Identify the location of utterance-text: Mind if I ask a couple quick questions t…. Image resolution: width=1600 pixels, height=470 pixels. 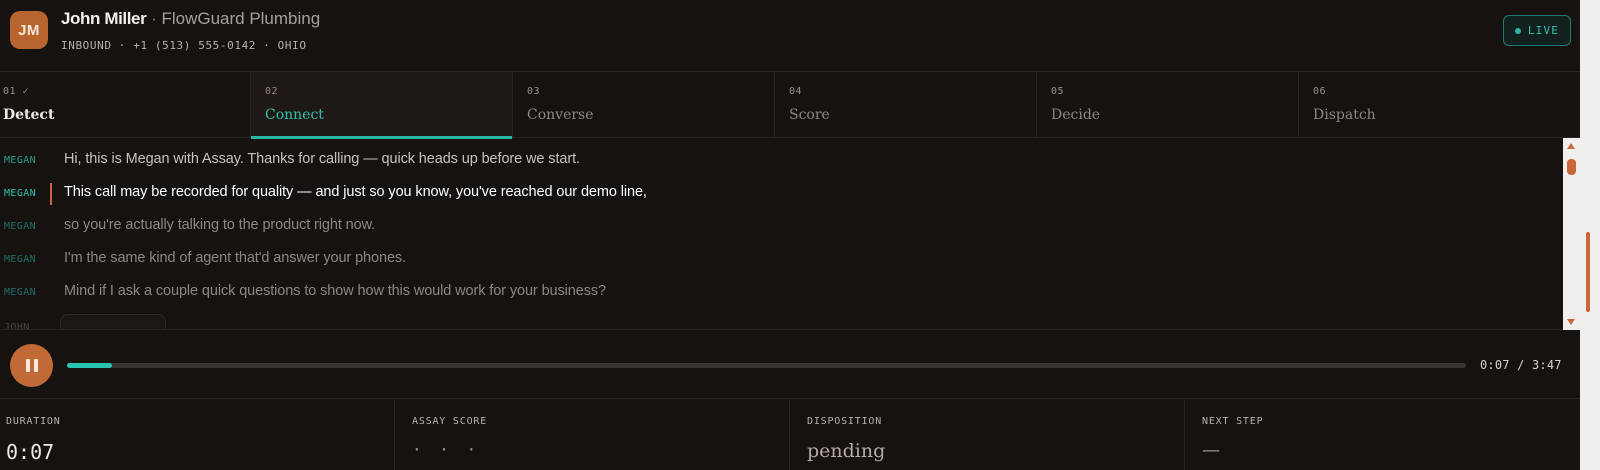
(335, 291).